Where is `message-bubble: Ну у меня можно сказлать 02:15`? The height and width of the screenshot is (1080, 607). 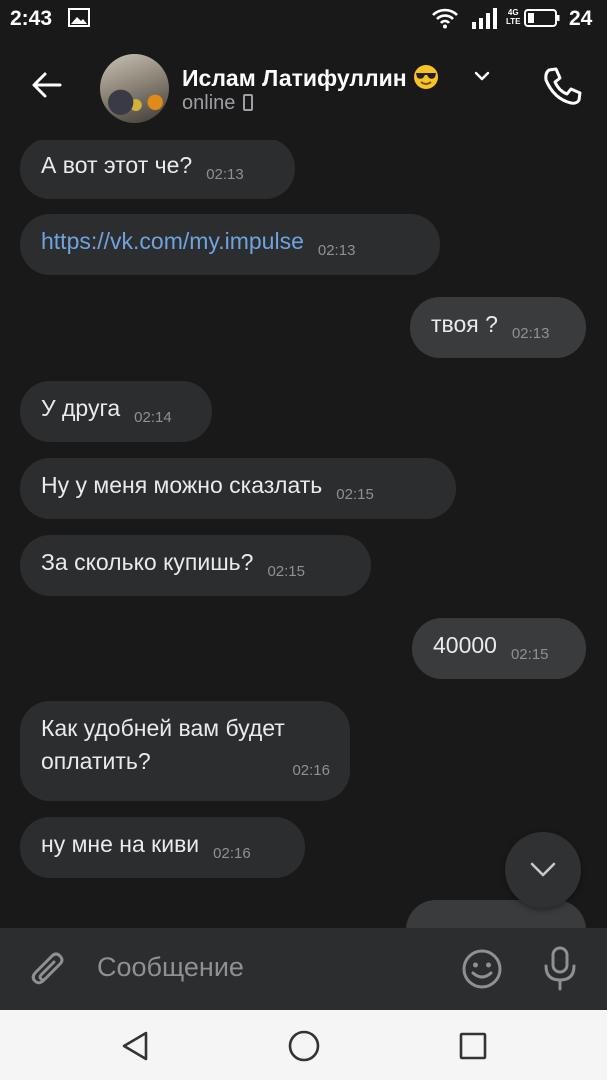 message-bubble: Ну у меня можно сказлать 02:15 is located at coordinates (238, 488).